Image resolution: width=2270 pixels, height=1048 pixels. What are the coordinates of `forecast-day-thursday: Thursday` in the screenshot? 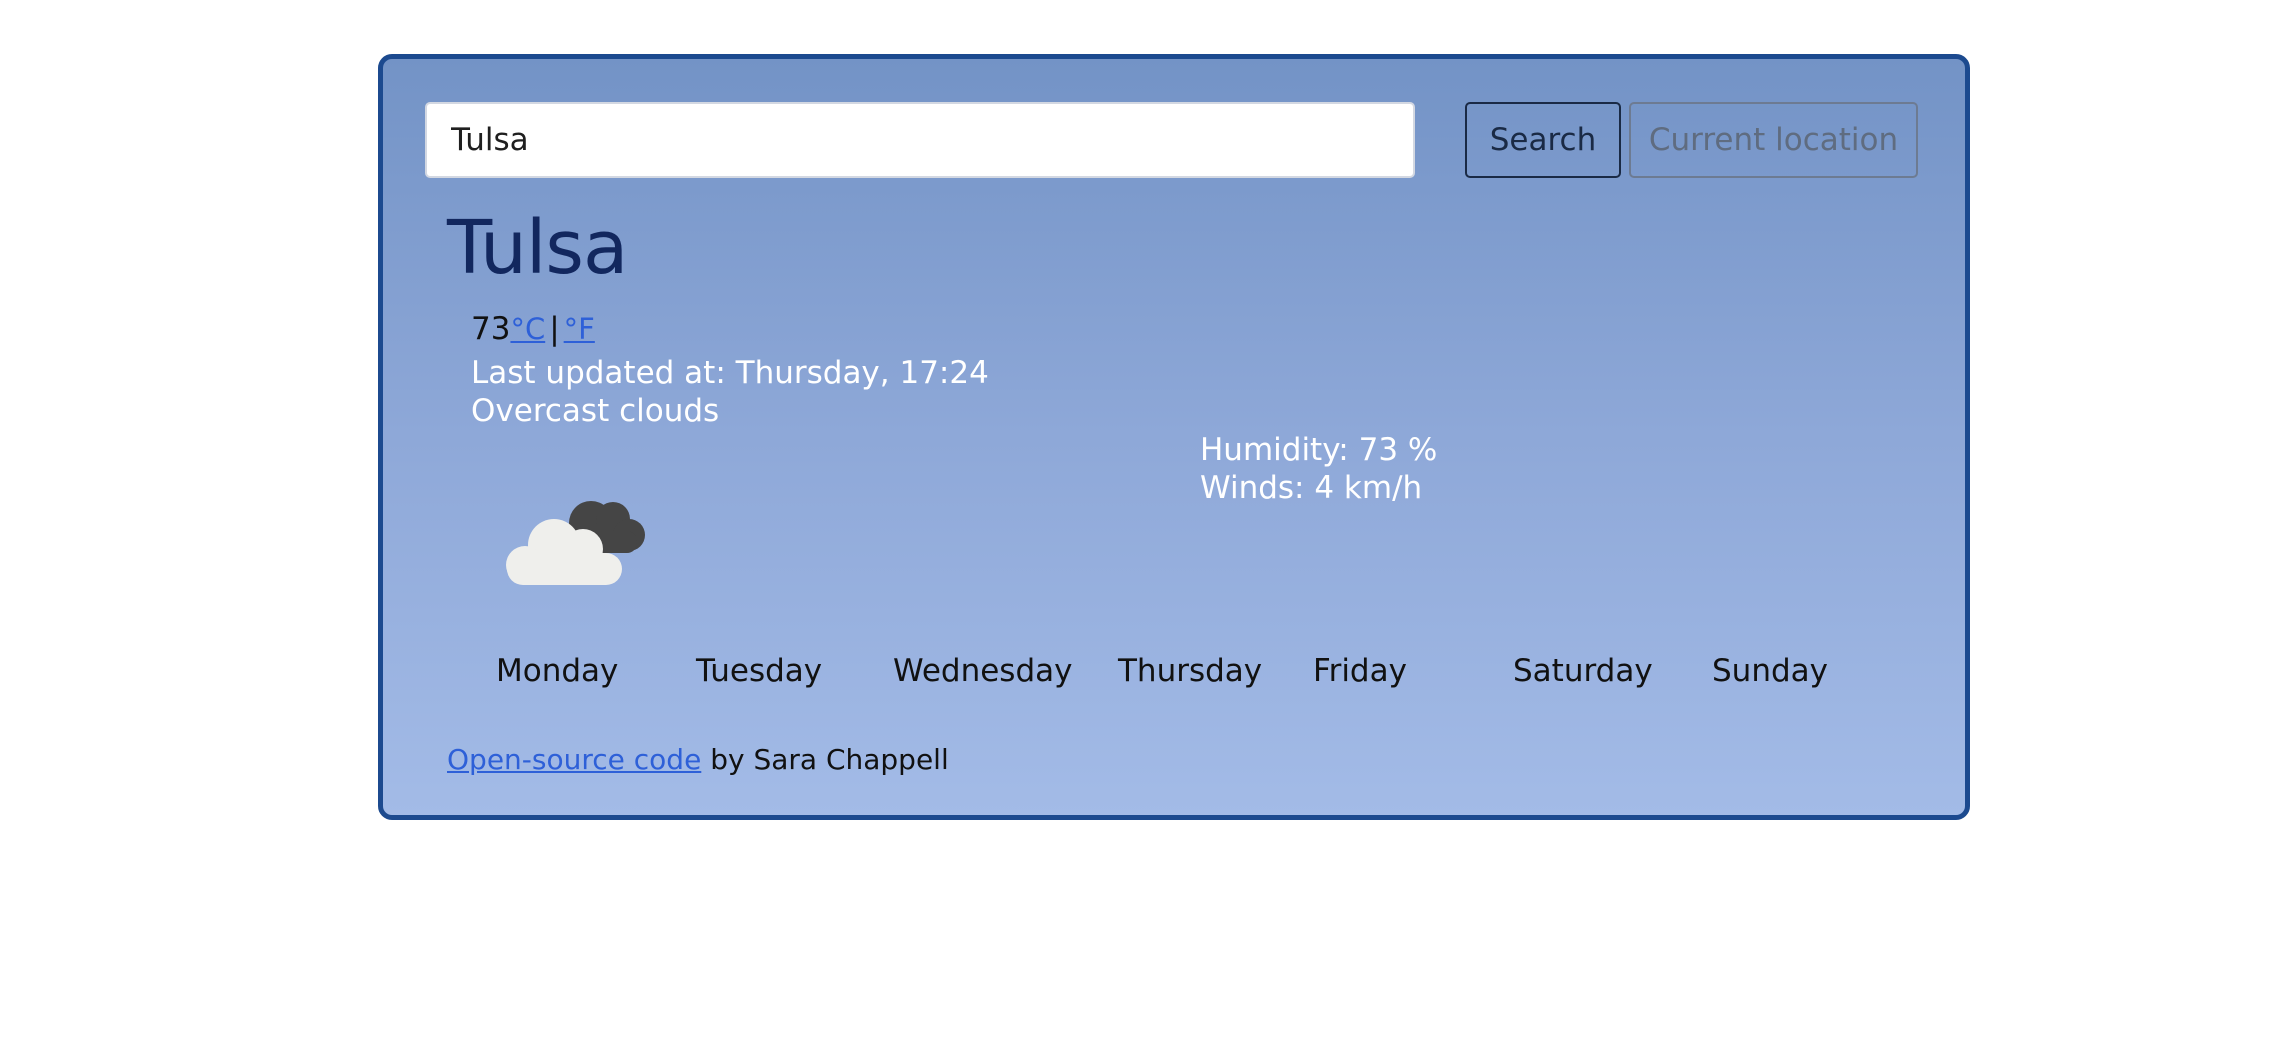 It's located at (1190, 671).